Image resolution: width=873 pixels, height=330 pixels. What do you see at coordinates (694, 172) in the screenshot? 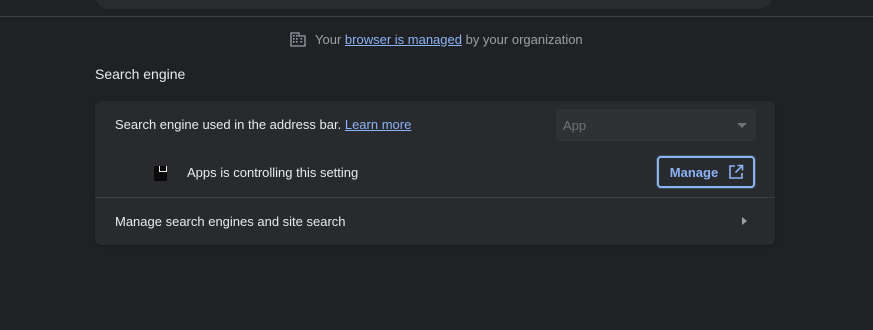
I see `manage-button-label: Manage` at bounding box center [694, 172].